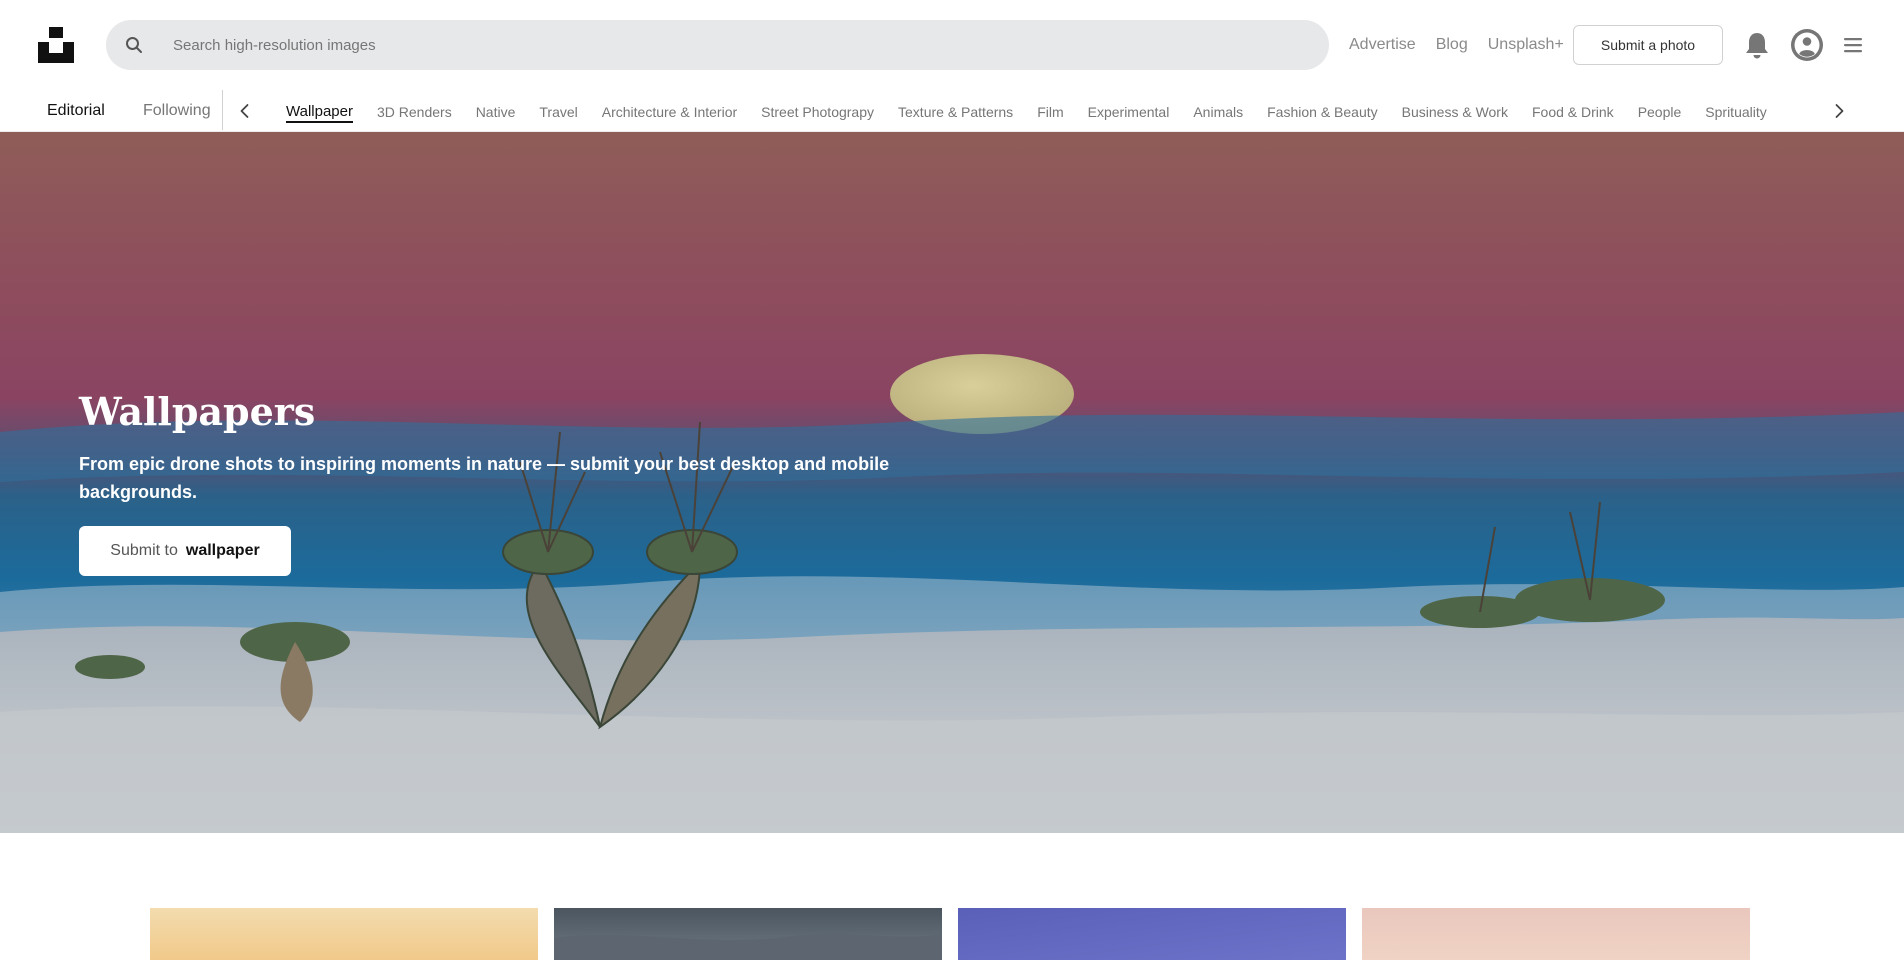  Describe the element at coordinates (1218, 110) in the screenshot. I see `topic-tab-animals: Animals` at that location.